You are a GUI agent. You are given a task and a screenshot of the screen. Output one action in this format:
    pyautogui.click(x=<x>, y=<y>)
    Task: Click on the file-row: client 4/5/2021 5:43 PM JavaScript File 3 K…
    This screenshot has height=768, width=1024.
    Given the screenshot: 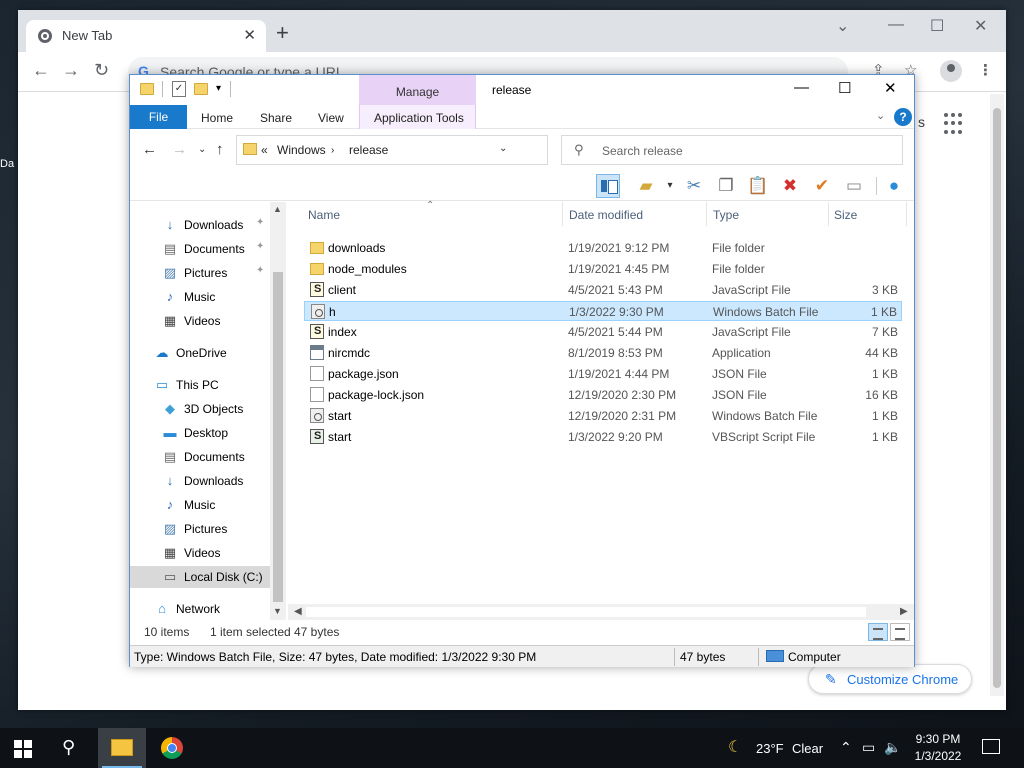 What is the action you would take?
    pyautogui.click(x=603, y=290)
    